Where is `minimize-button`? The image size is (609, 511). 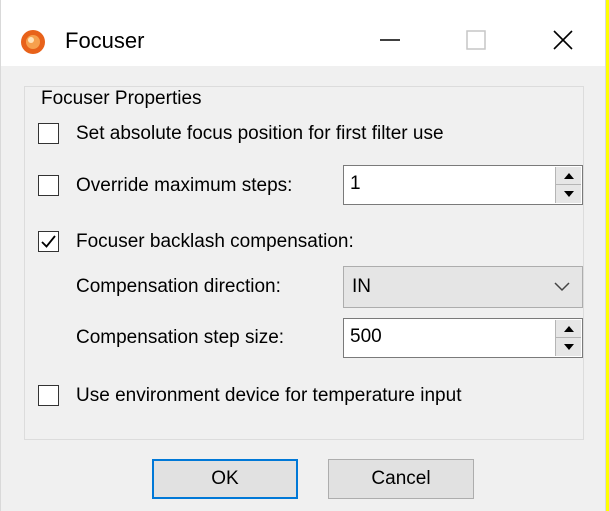
minimize-button is located at coordinates (390, 40).